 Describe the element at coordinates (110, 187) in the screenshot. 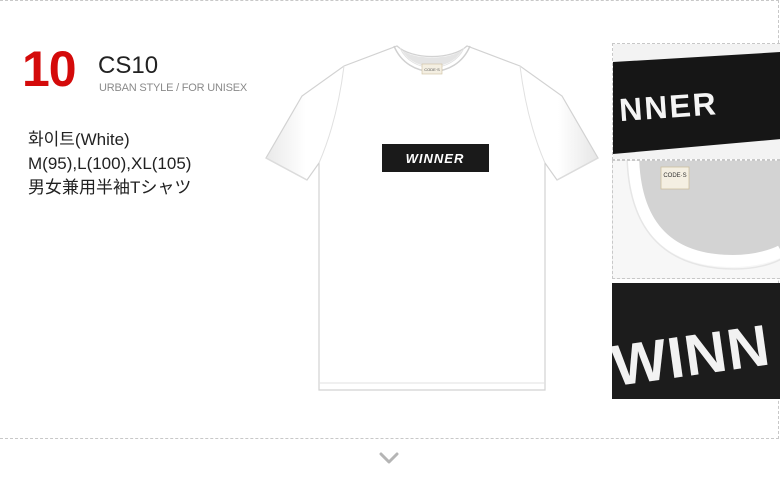

I see `description-line: 男女兼用半袖Tシャツ` at that location.